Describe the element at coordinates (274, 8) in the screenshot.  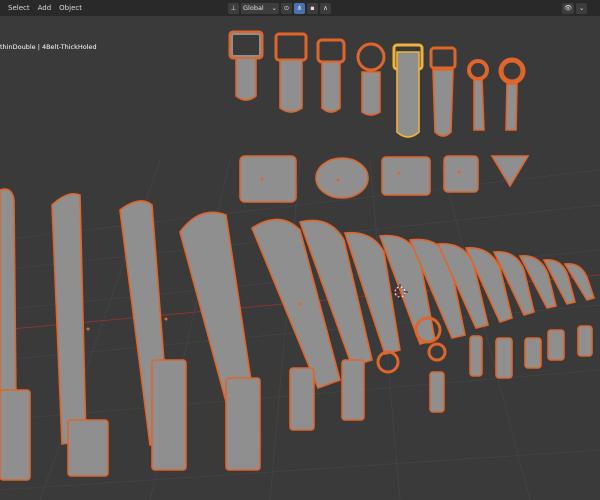
I see `chevron-down-icon: ⌄` at that location.